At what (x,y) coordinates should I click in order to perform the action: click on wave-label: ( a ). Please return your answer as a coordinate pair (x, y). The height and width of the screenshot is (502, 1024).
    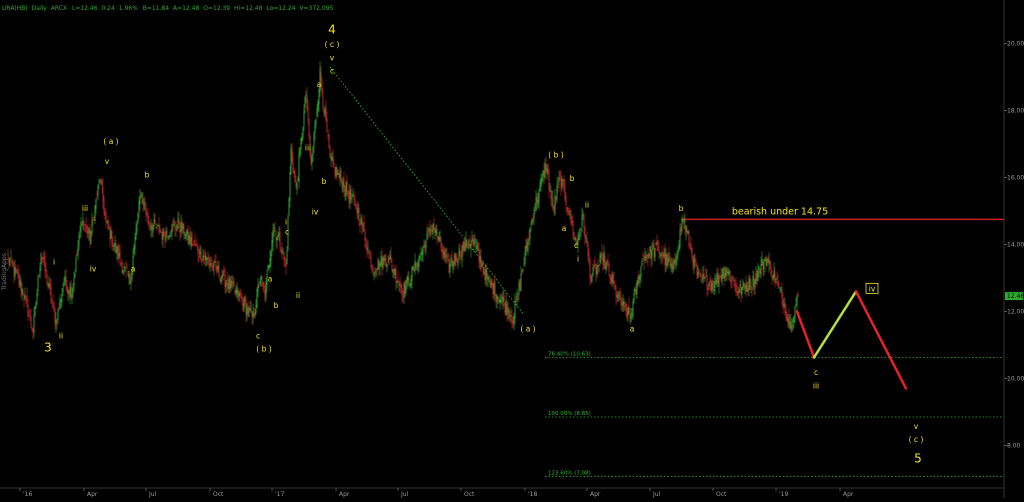
    Looking at the image, I should click on (110, 141).